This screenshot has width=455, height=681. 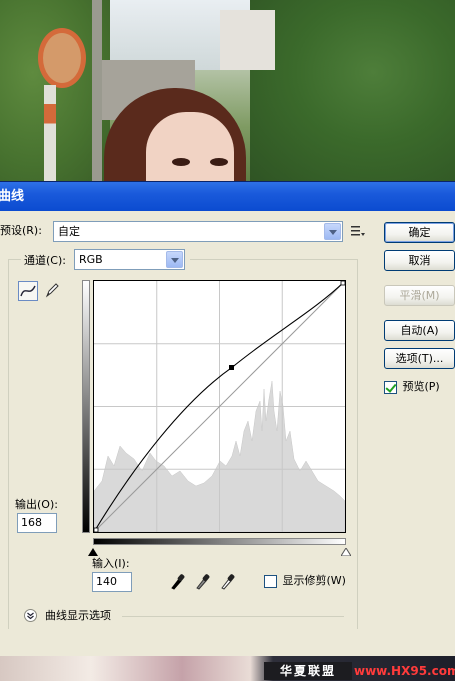 What do you see at coordinates (178, 581) in the screenshot?
I see `eyedropper-black-icon` at bounding box center [178, 581].